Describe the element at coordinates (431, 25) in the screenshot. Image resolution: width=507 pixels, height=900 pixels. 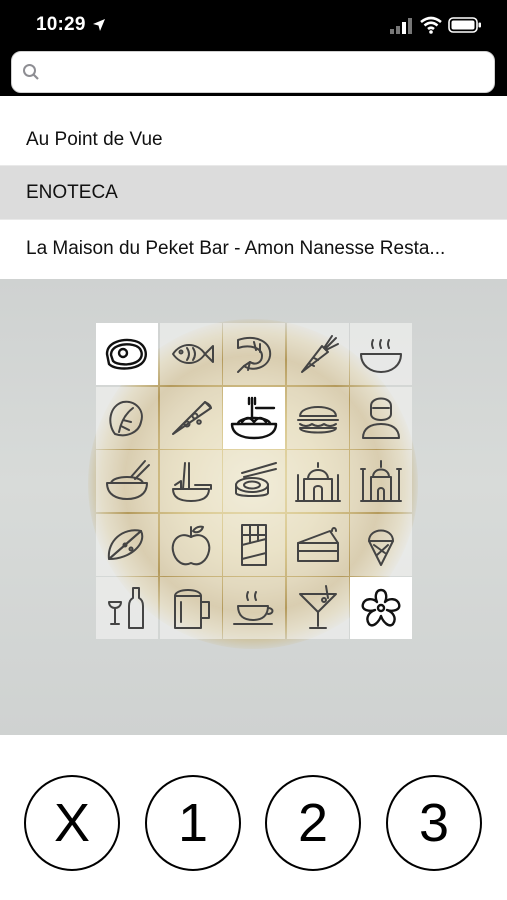
I see `wifi-icon` at that location.